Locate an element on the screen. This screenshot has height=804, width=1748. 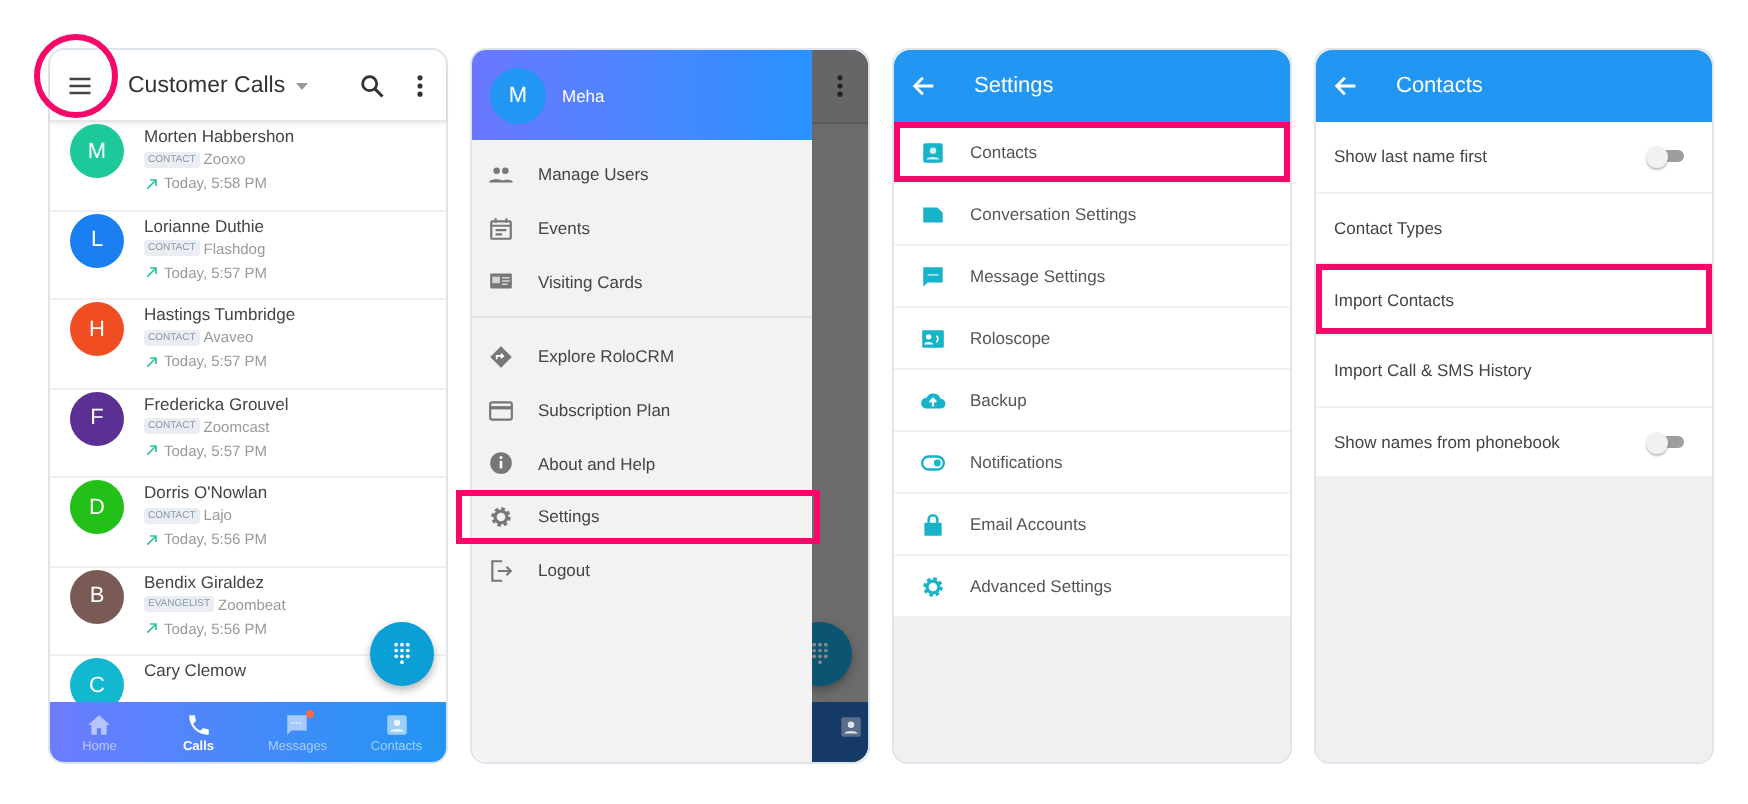
list-item: Email Accounts is located at coordinates (1092, 525).